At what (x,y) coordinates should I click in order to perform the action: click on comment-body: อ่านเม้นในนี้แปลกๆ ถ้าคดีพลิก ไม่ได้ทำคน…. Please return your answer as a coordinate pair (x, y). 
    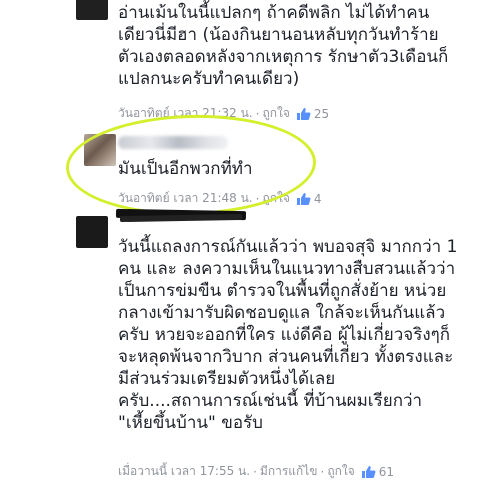
    Looking at the image, I should click on (283, 46).